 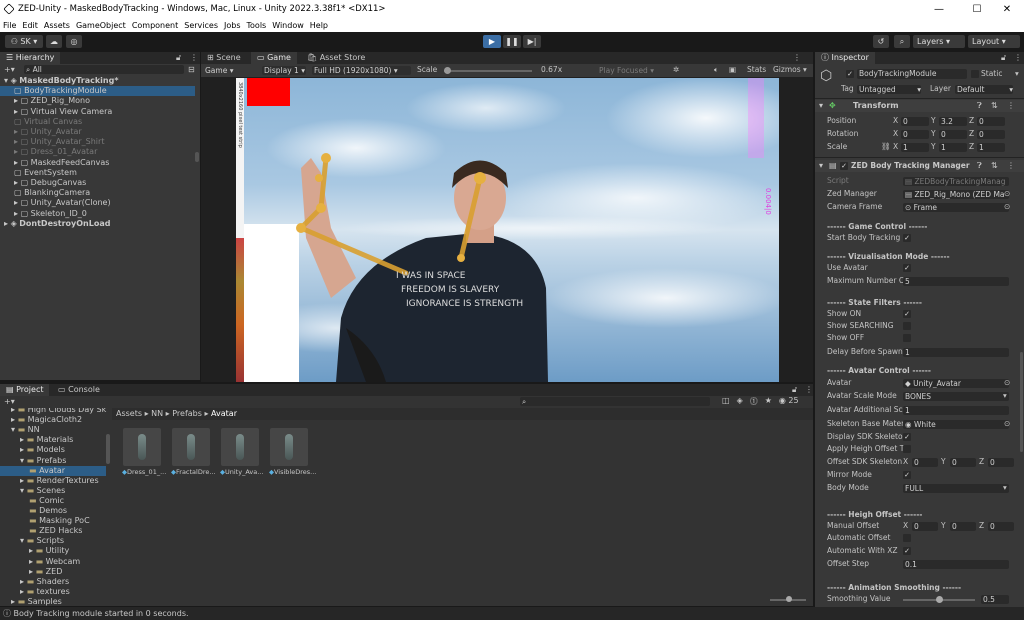 I want to click on breadcrumb-prefabs: Prefabs, so click(x=187, y=413).